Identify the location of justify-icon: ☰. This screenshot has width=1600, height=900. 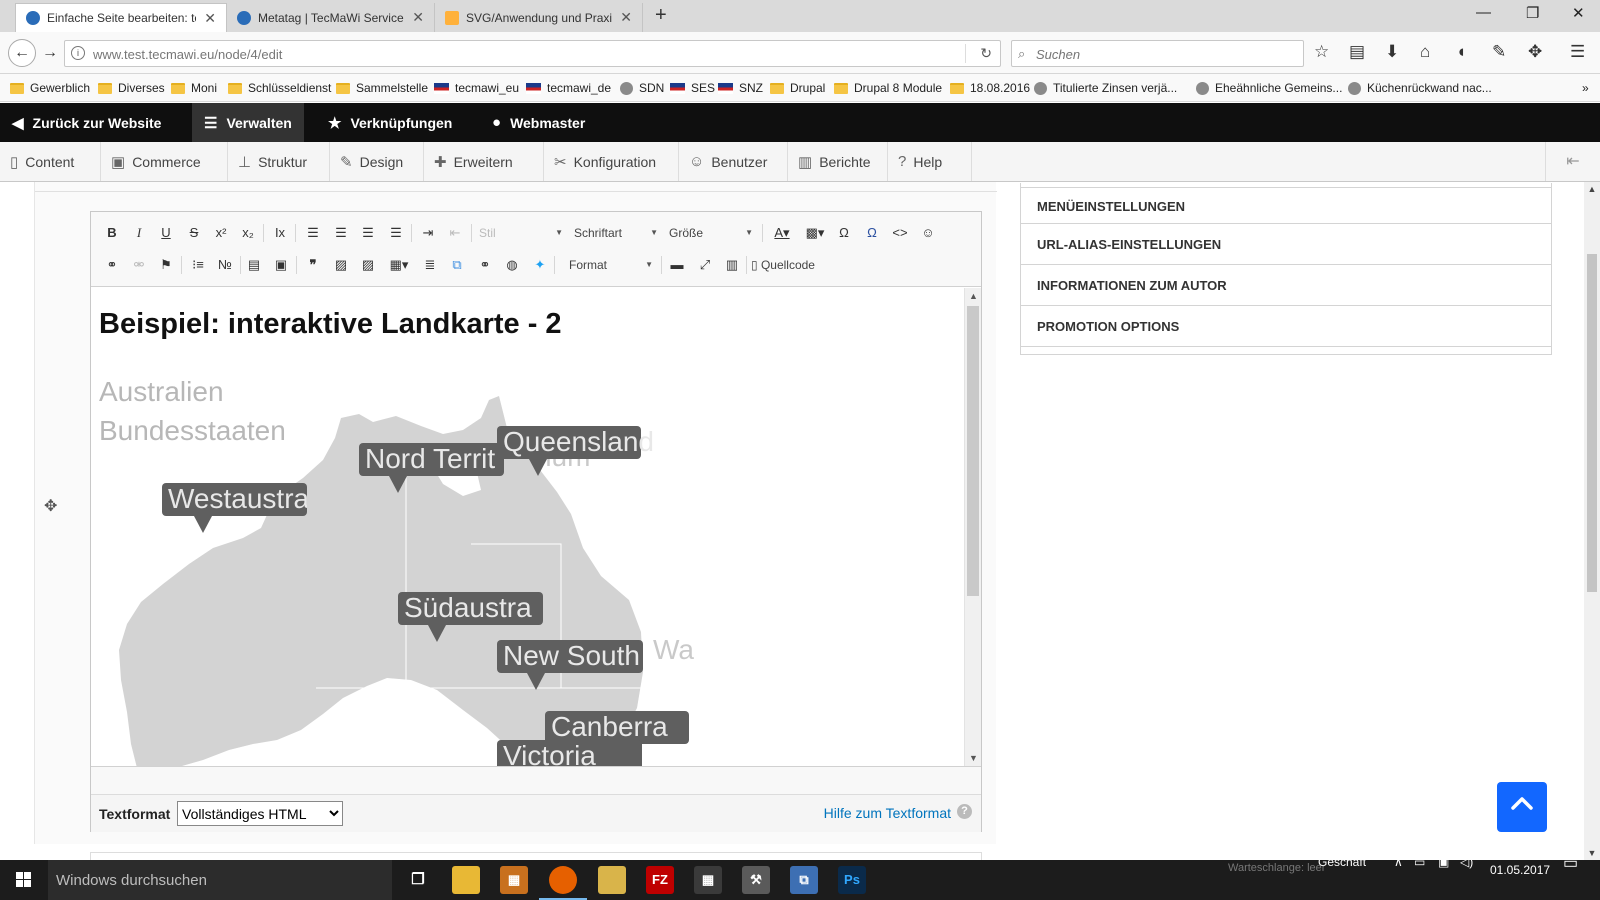
(396, 233).